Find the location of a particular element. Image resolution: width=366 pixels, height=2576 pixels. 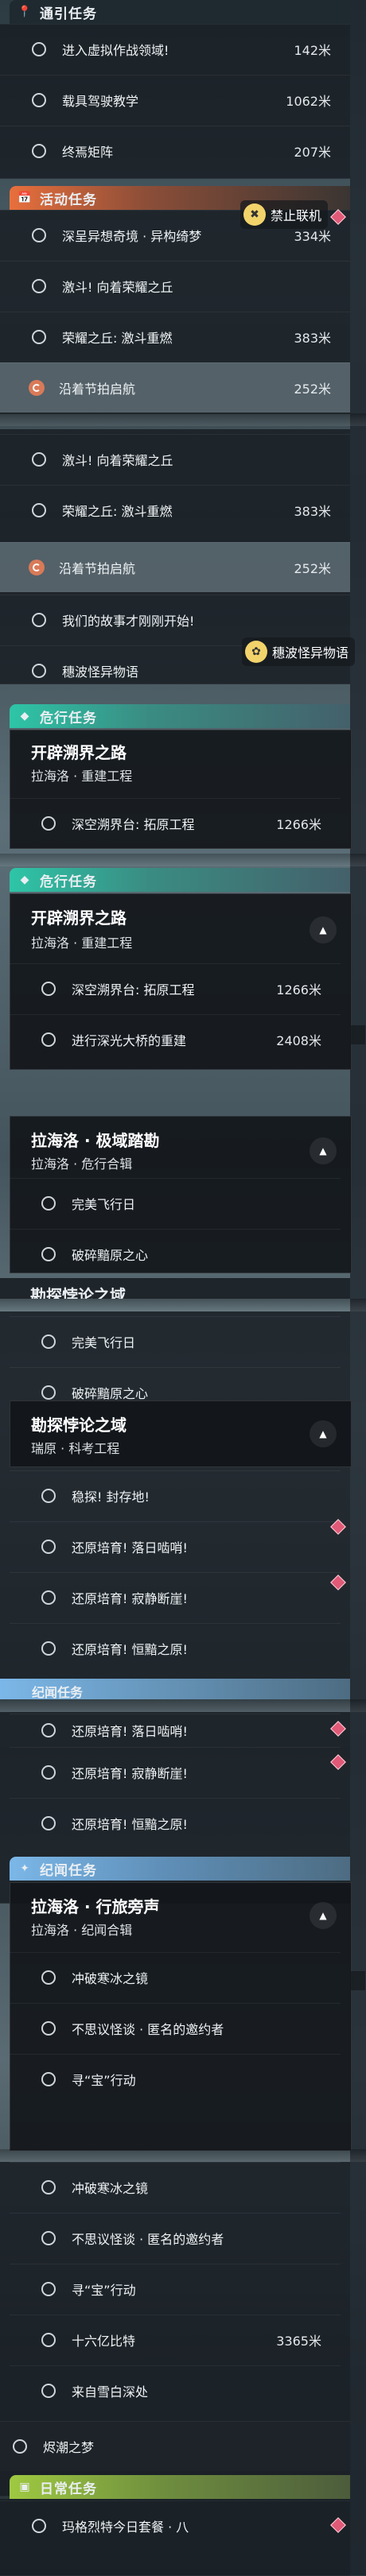

quest-distance: 1062米 is located at coordinates (308, 101).